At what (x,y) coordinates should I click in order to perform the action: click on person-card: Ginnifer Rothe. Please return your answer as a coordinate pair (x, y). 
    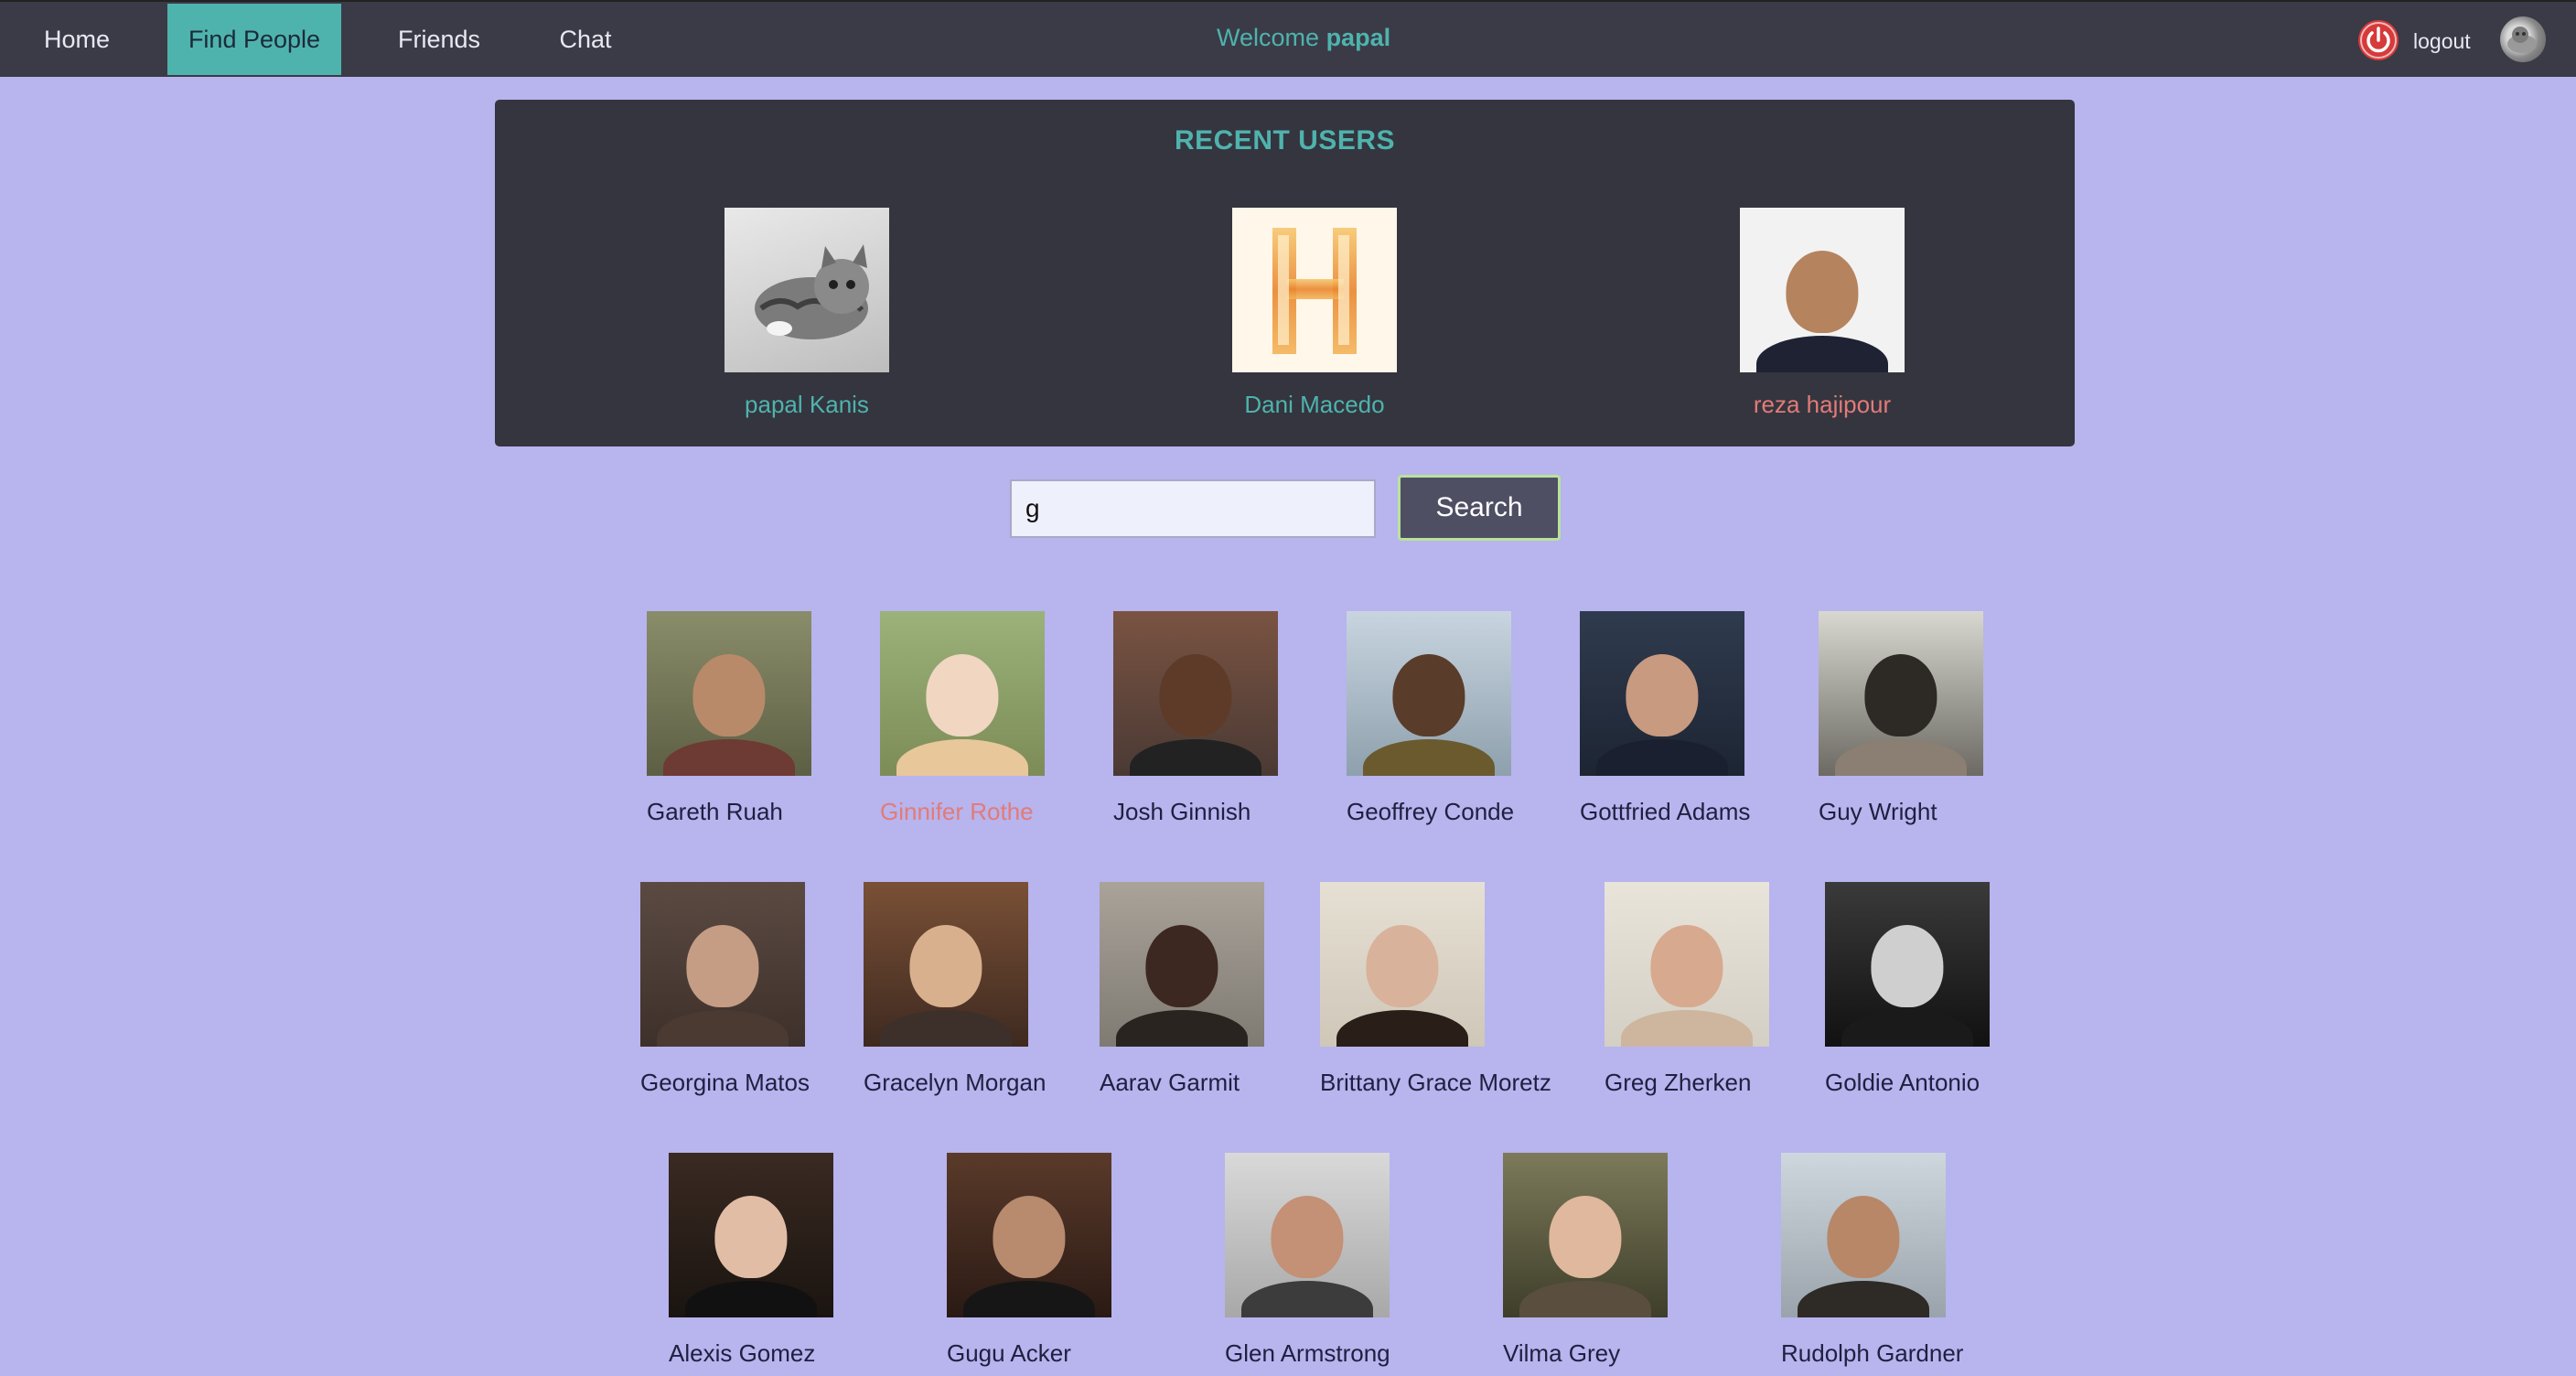
    Looking at the image, I should click on (999, 718).